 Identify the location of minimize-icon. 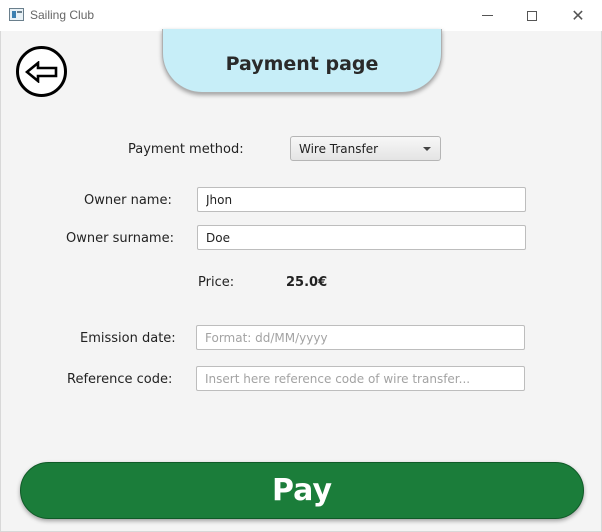
(487, 15).